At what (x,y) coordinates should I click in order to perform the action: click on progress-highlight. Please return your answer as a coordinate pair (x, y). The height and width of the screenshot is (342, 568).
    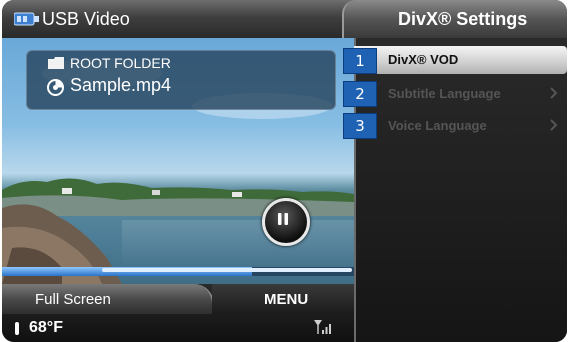
    Looking at the image, I should click on (227, 270).